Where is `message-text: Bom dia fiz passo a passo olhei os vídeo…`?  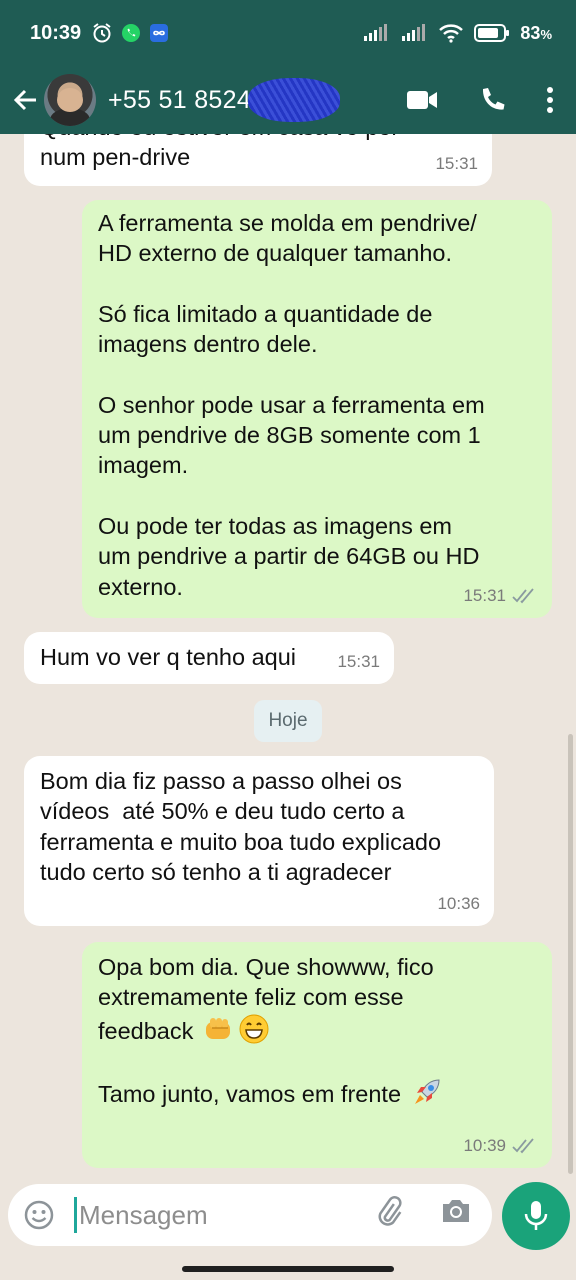 message-text: Bom dia fiz passo a passo olhei os vídeo… is located at coordinates (241, 826).